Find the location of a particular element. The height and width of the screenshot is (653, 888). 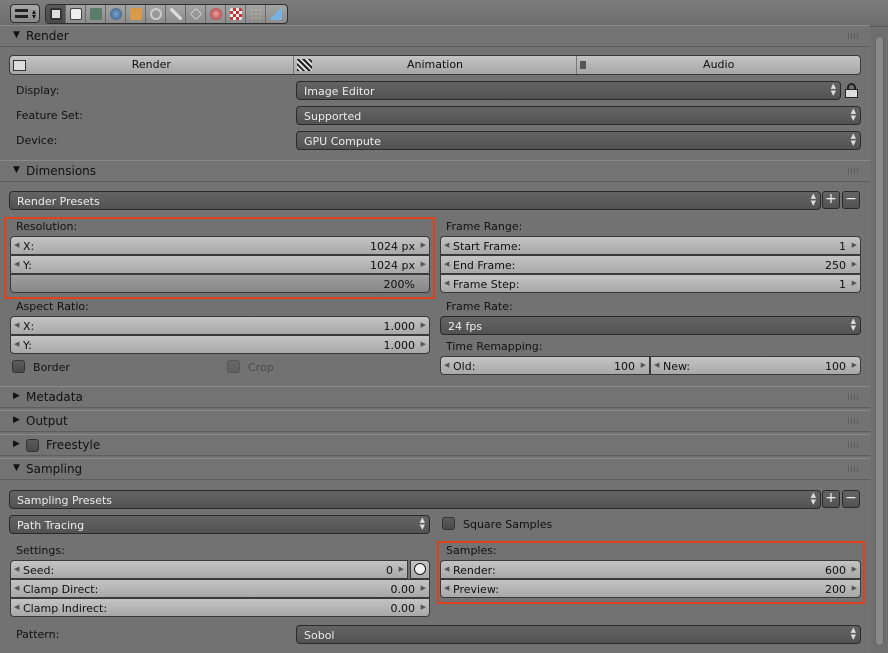

clamp-direct-field: ◀ Clamp Direct: 0.00 ▶ is located at coordinates (220, 588).